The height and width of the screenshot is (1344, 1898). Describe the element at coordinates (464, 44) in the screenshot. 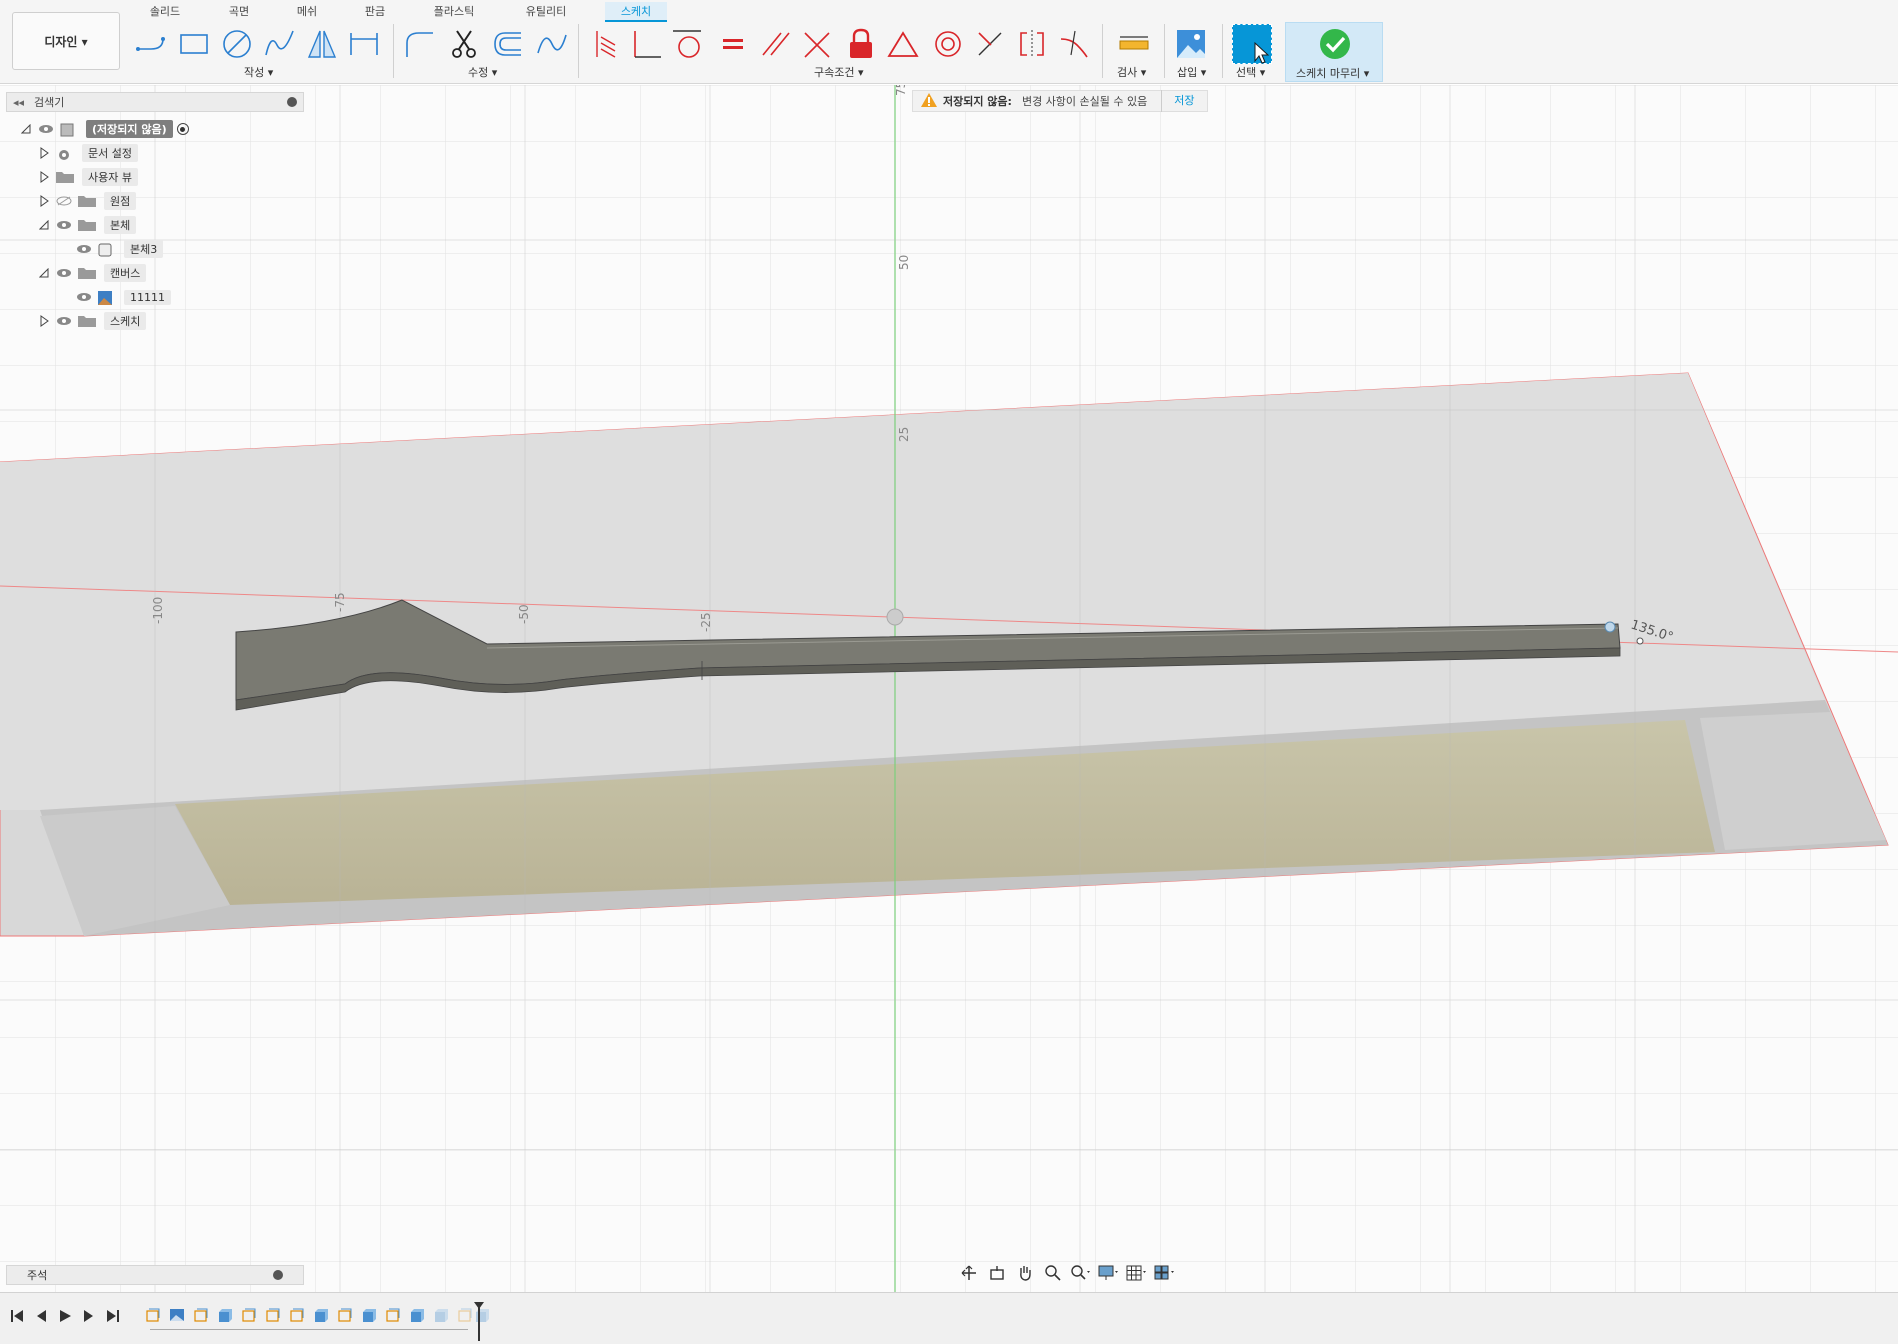

I see `trim-tool` at that location.